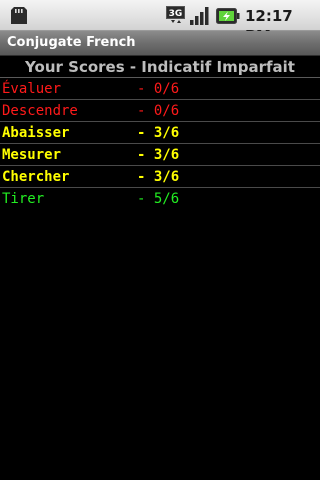 This screenshot has height=480, width=320. Describe the element at coordinates (36, 177) in the screenshot. I see `verb-label: Chercher` at that location.